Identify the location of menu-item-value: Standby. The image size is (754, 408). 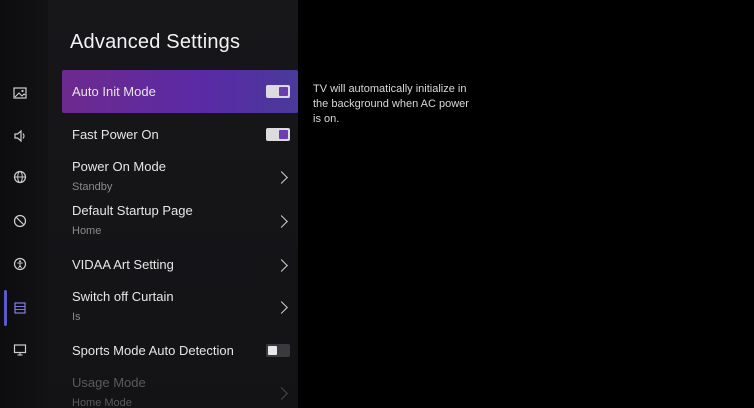
(92, 187).